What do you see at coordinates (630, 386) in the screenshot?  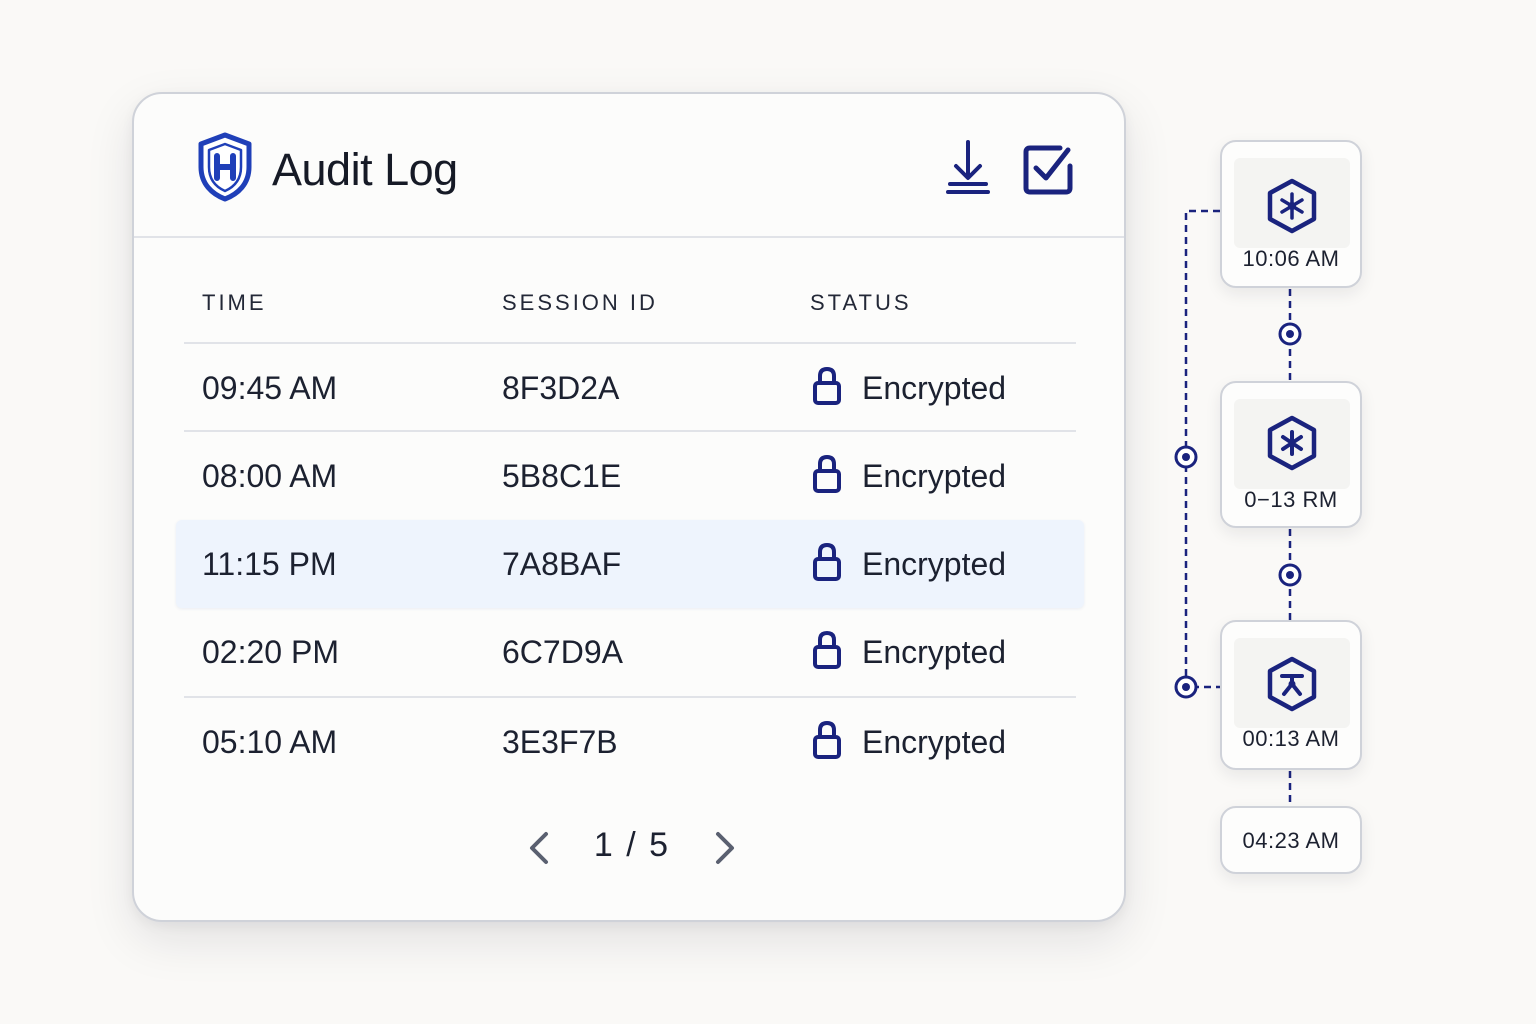 I see `table-row: 09:45 AM 8F3D2A Encrypted` at bounding box center [630, 386].